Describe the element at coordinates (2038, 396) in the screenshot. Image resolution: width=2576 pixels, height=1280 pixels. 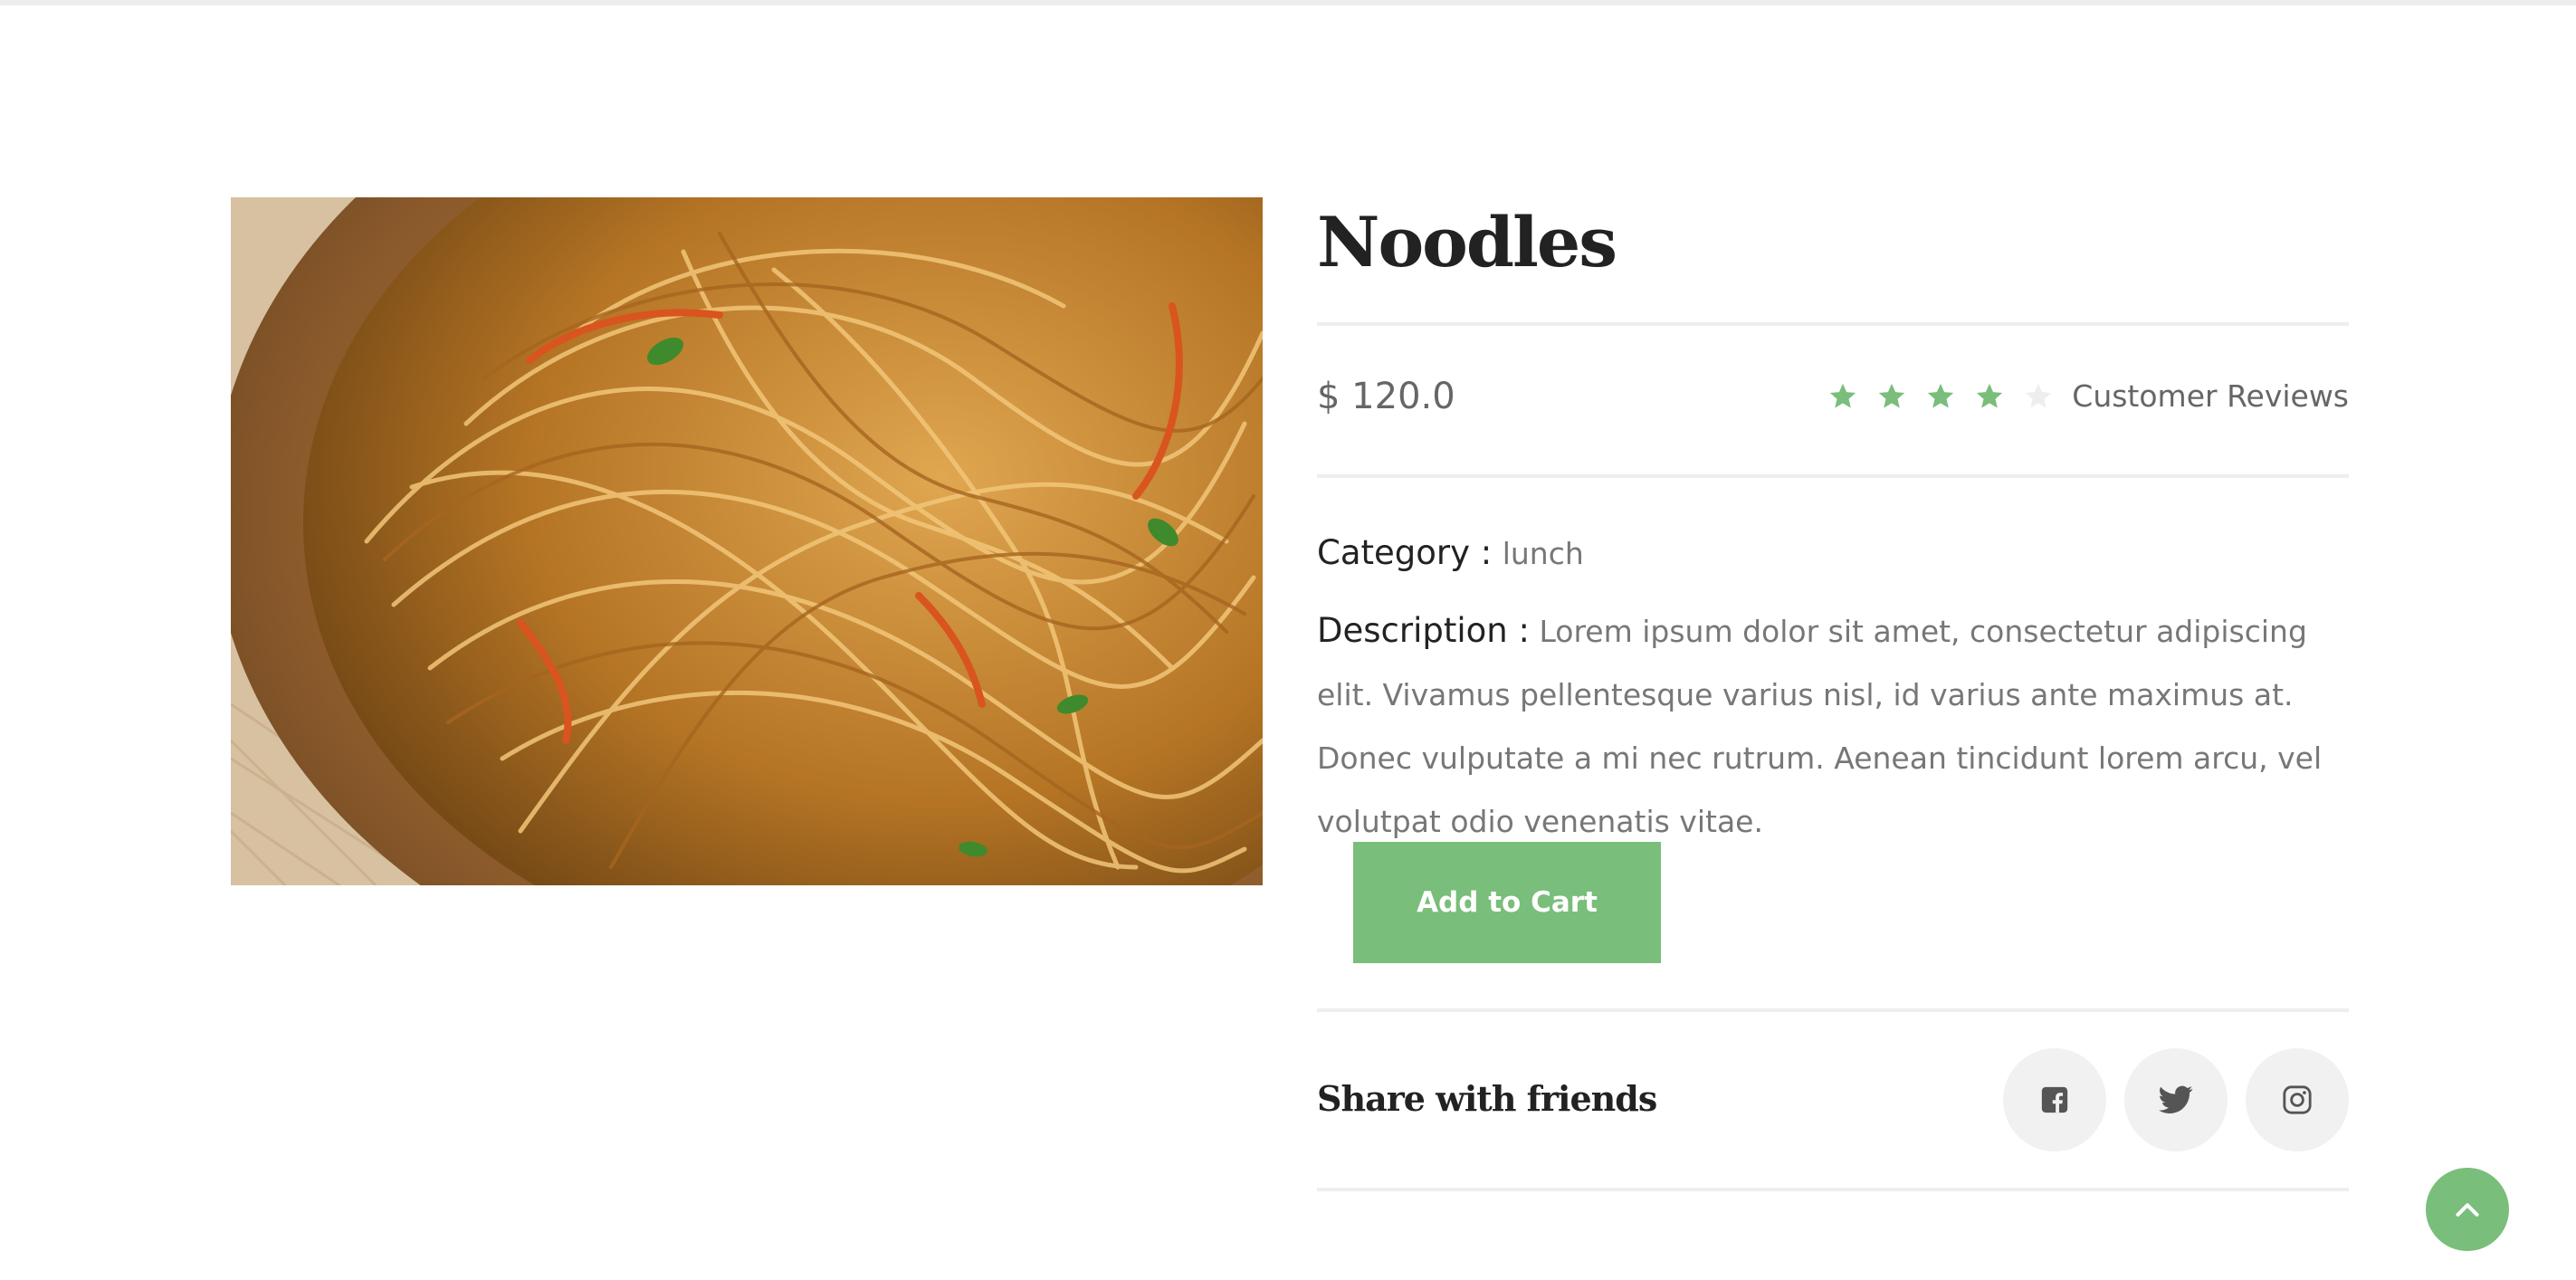
I see `star-empty-icon` at that location.